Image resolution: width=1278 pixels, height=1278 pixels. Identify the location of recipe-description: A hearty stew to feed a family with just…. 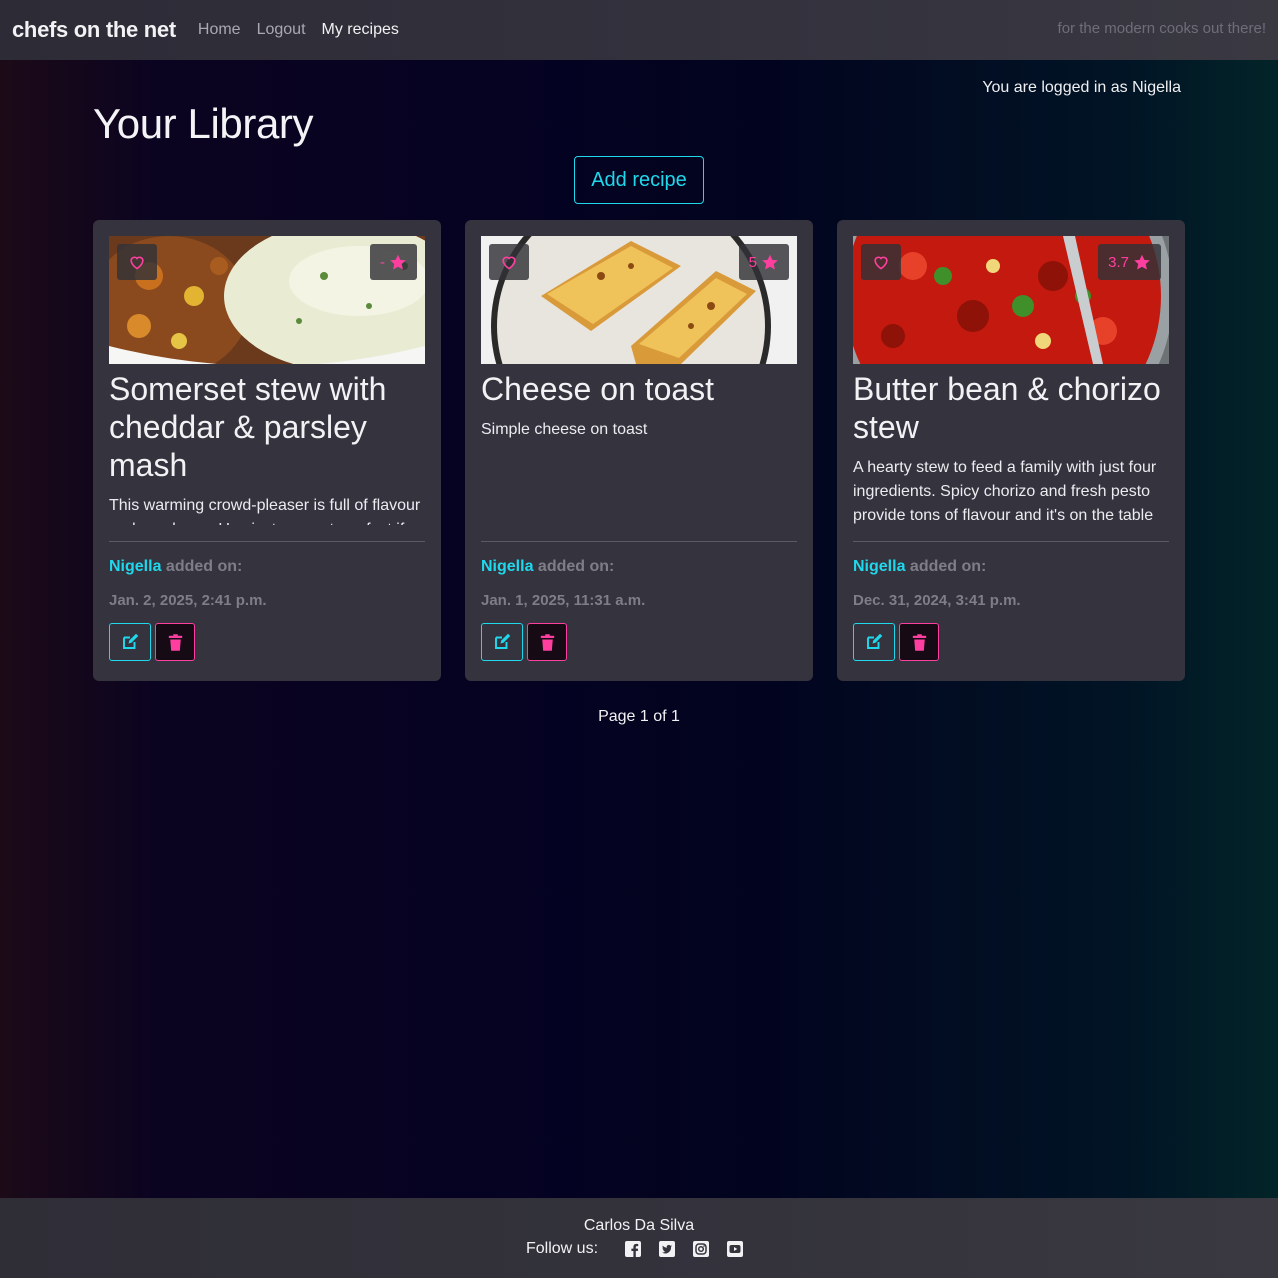
(1005, 491).